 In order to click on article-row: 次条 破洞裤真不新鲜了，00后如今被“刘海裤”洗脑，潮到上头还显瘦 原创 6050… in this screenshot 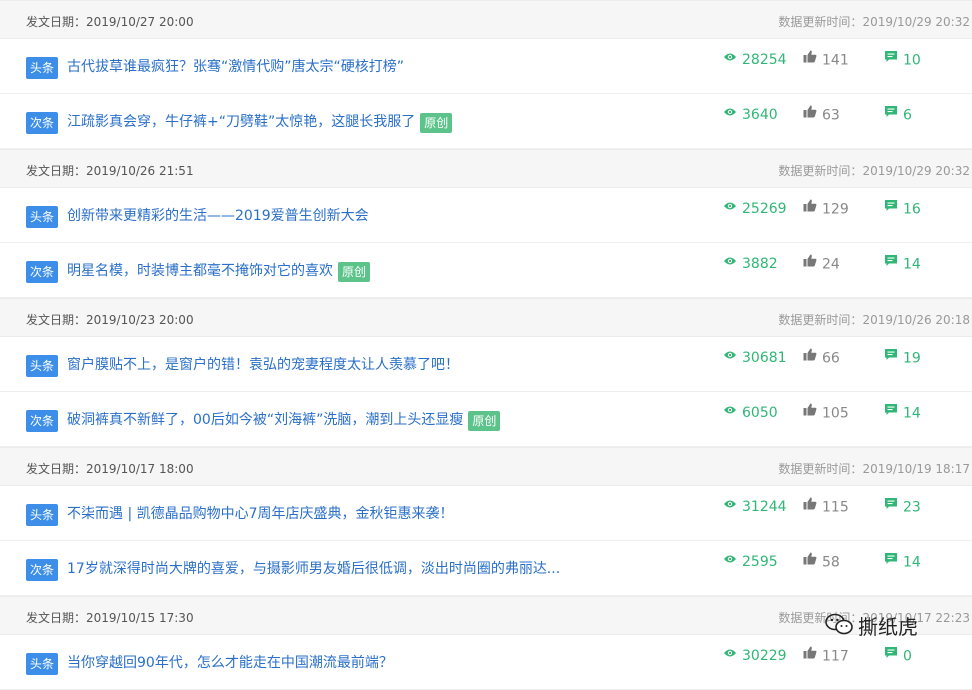, I will do `click(486, 419)`.